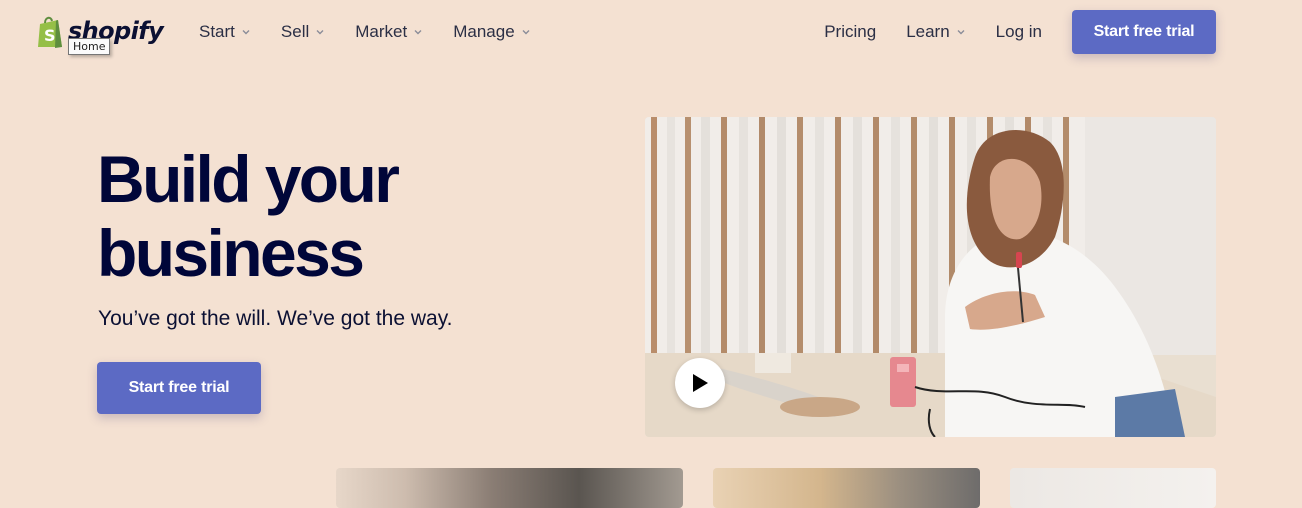 The height and width of the screenshot is (508, 1302). I want to click on nav-pricing: Pricing, so click(850, 32).